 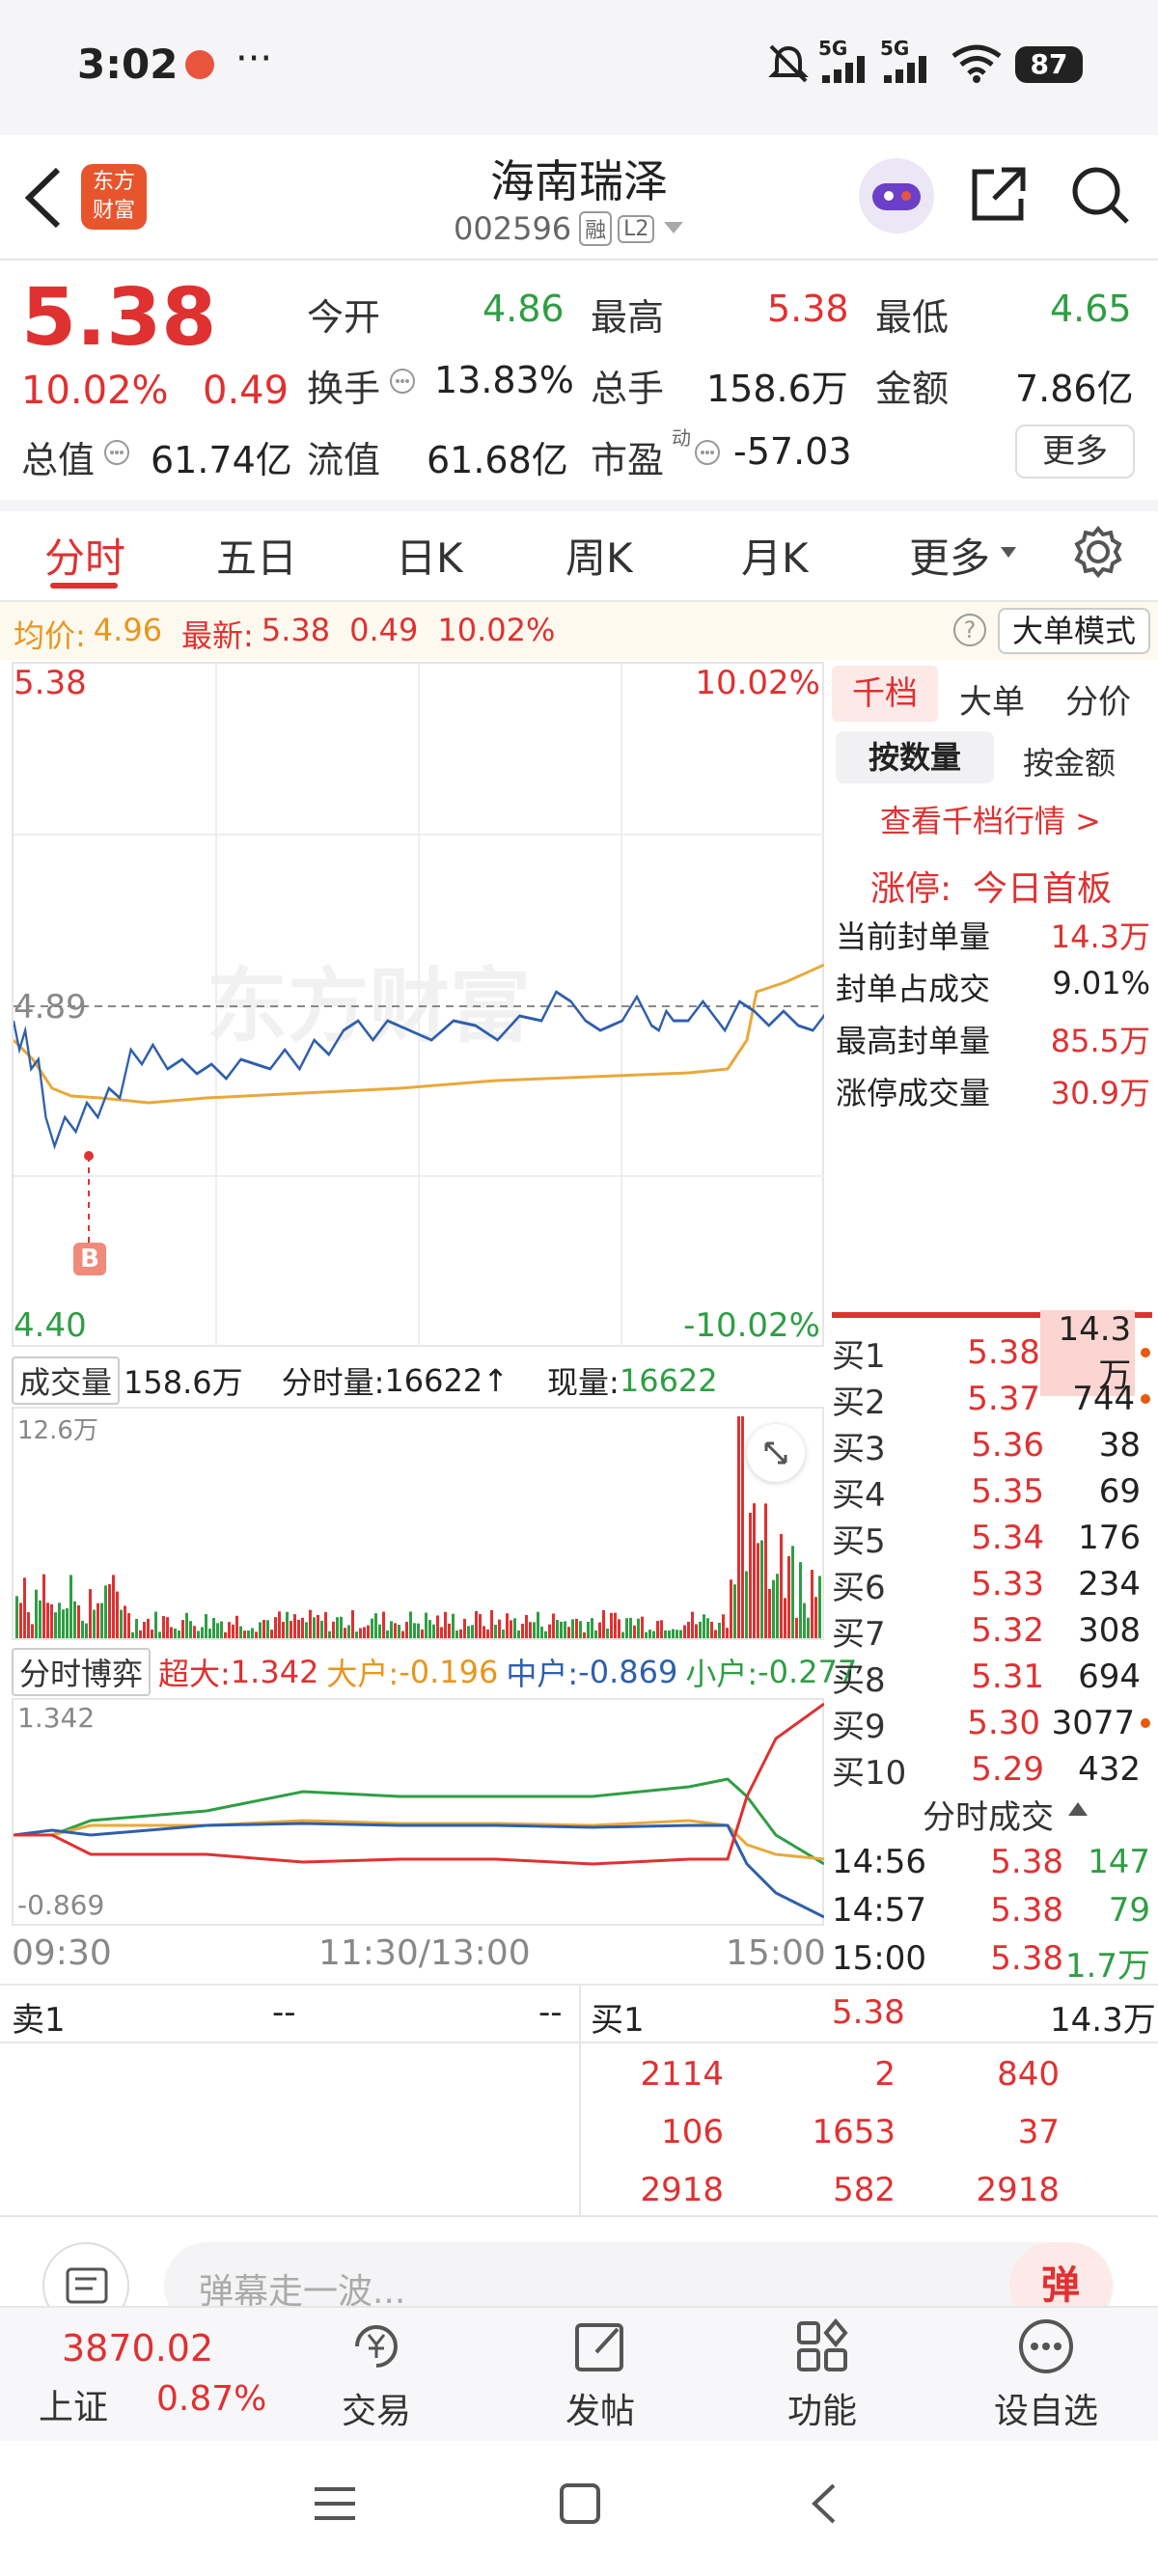 I want to click on volume-toolbar: 成交量 158.6万 分时量: 16622↑ 现量: 16622, so click(x=365, y=1381).